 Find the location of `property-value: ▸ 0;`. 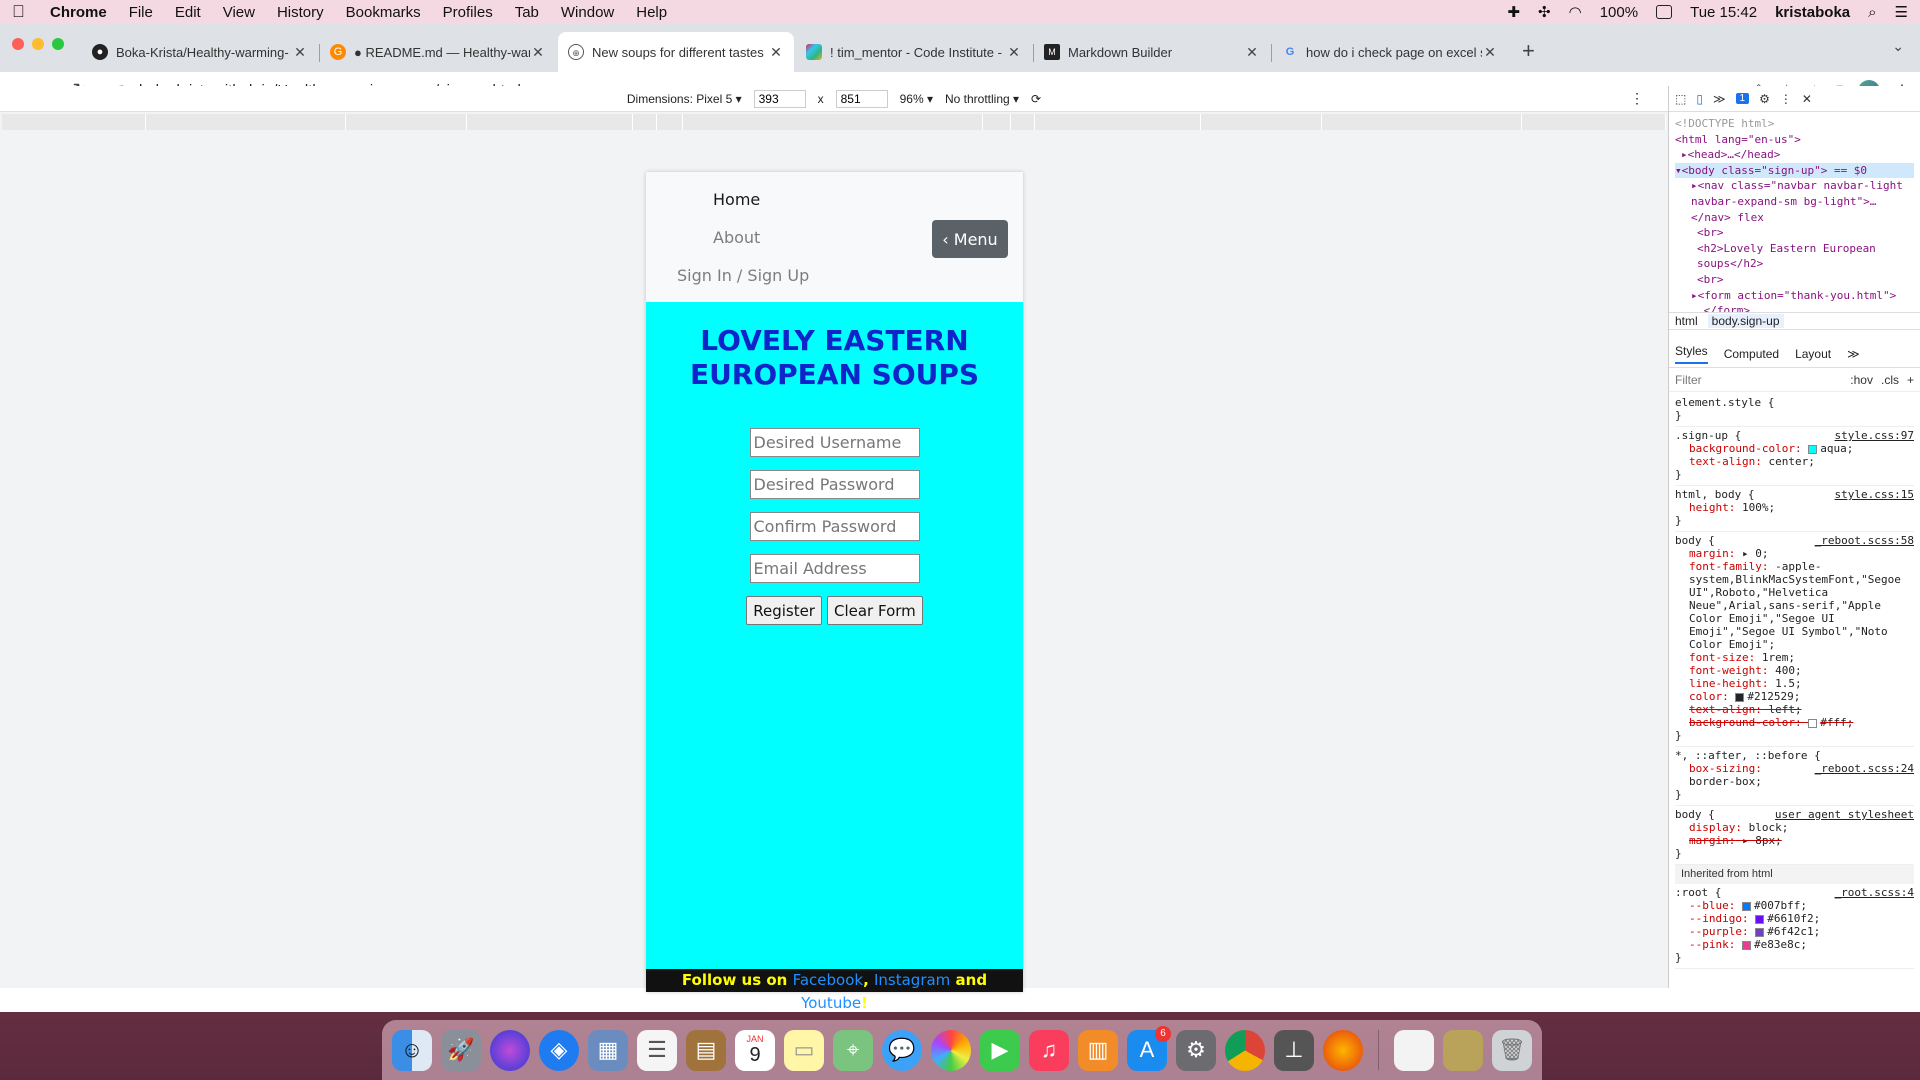

property-value: ▸ 0; is located at coordinates (1755, 553).